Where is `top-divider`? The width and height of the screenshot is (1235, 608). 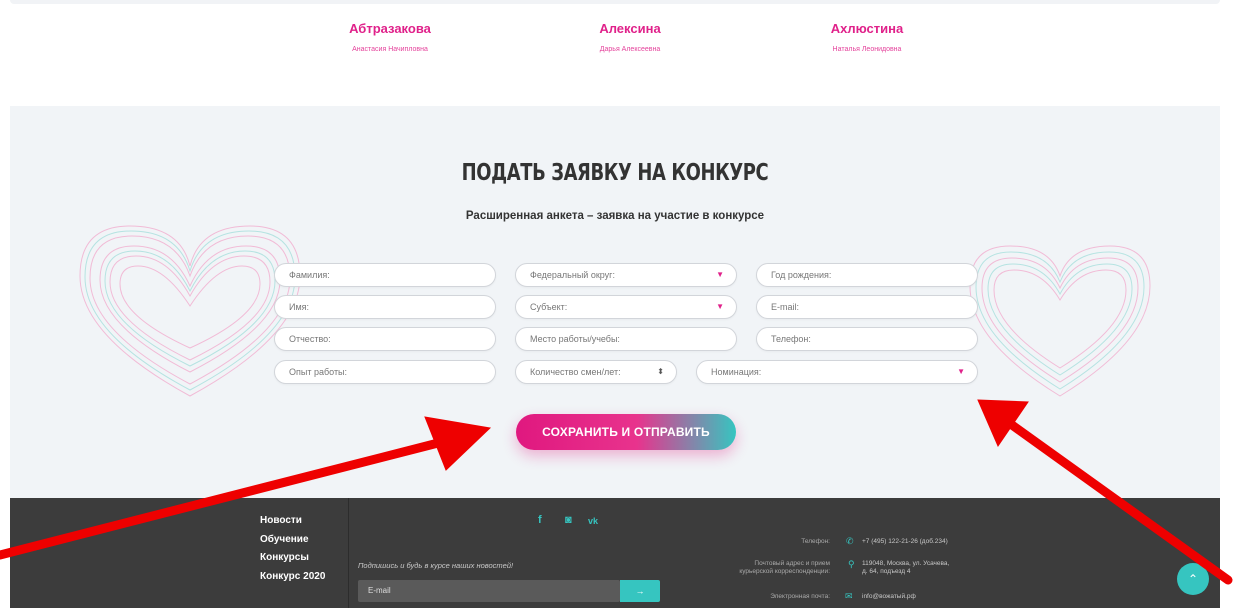 top-divider is located at coordinates (615, 2).